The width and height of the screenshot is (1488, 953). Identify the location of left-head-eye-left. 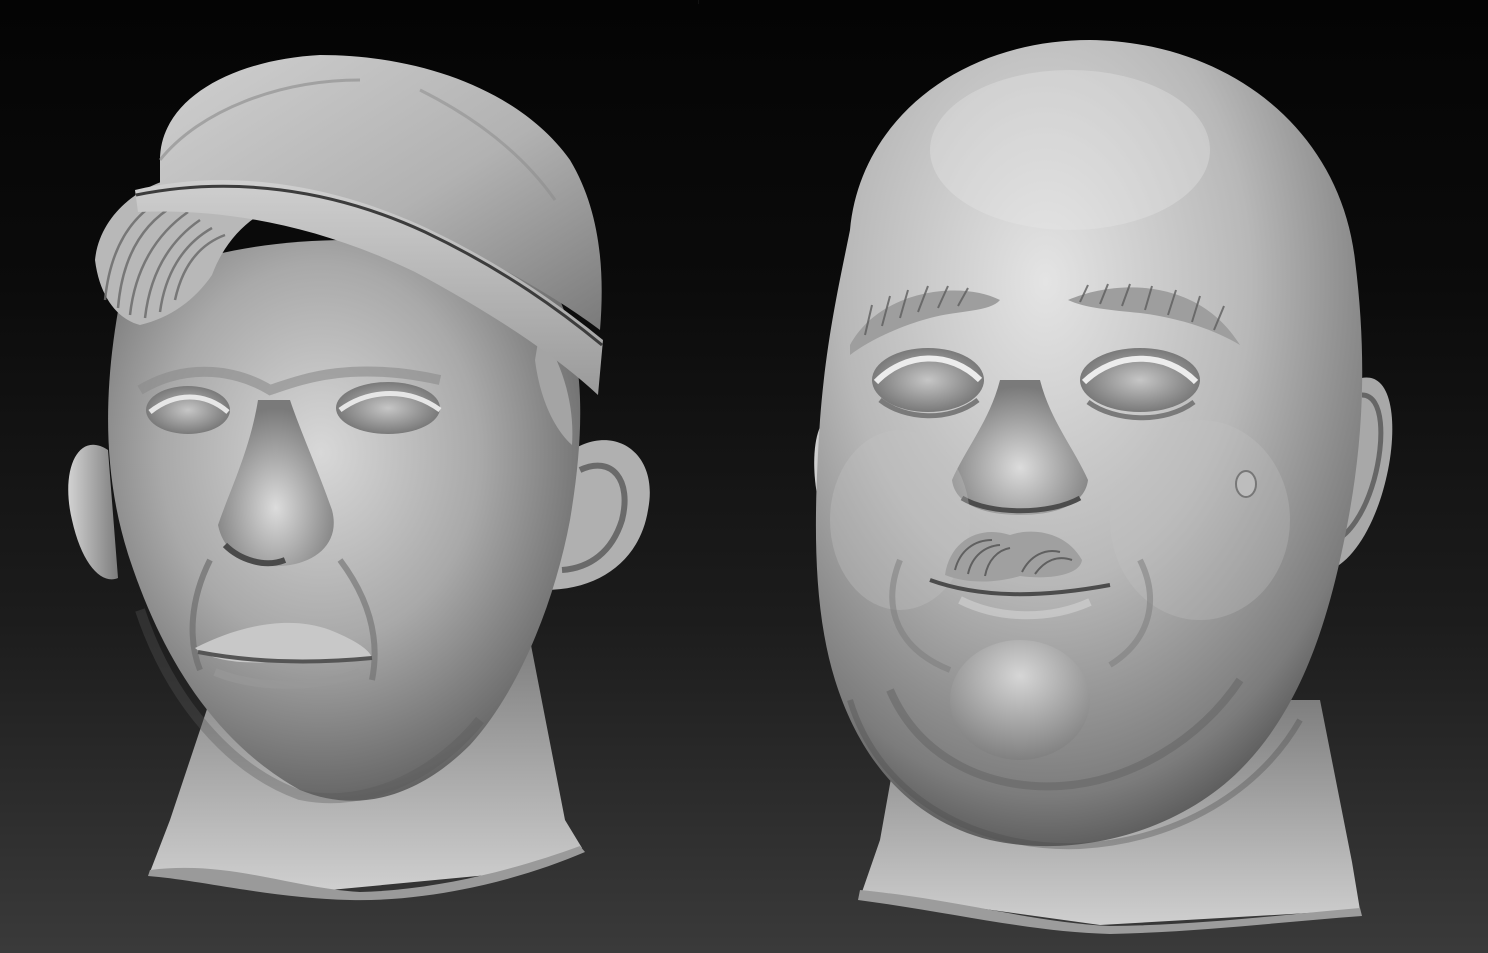
(188, 410).